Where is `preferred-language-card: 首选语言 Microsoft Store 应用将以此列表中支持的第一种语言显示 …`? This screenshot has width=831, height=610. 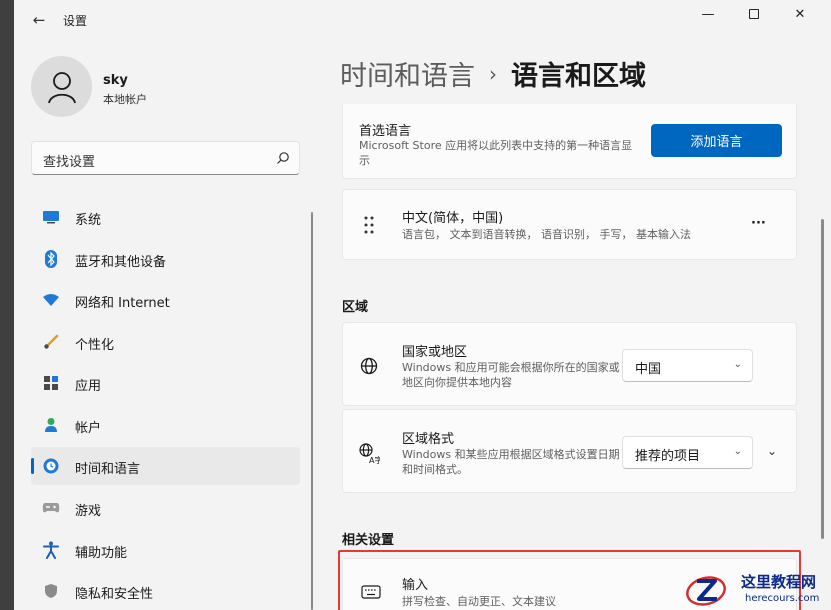
preferred-language-card: 首选语言 Microsoft Store 应用将以此列表中支持的第一种语言显示 … is located at coordinates (569, 141).